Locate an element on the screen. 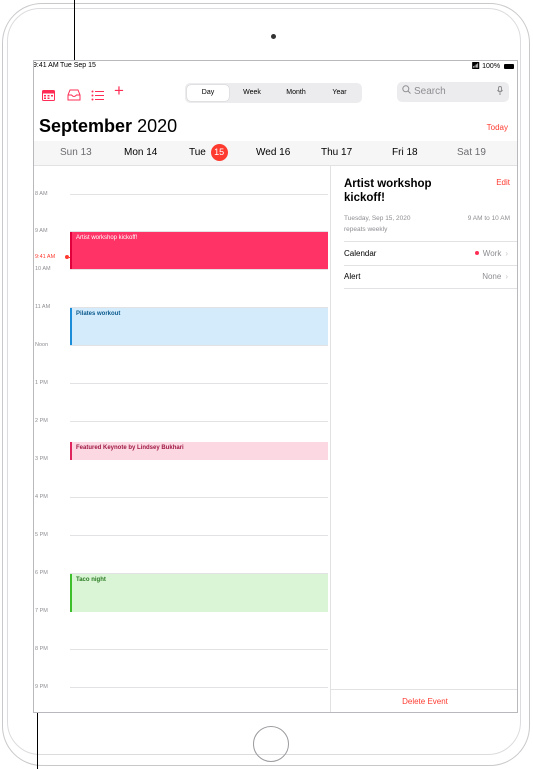 The width and height of the screenshot is (533, 769). battery-icon is located at coordinates (509, 66).